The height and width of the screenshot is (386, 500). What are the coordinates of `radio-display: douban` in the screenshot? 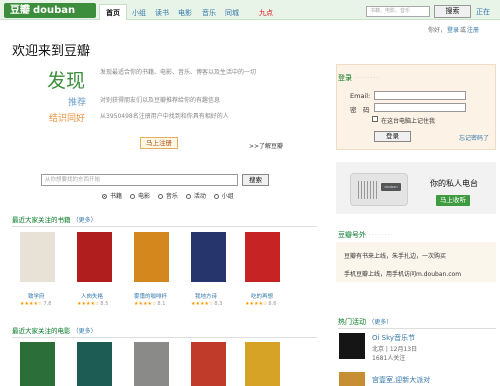 It's located at (391, 187).